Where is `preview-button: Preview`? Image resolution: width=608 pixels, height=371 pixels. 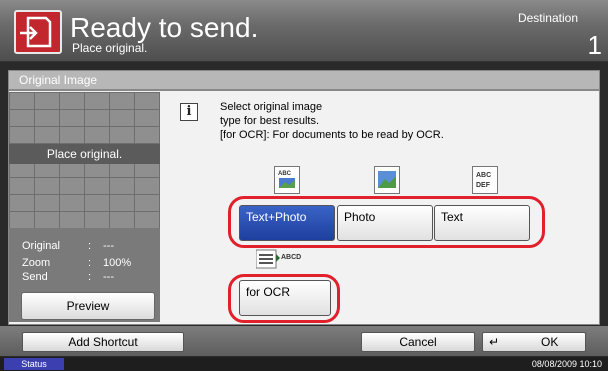 preview-button: Preview is located at coordinates (88, 306).